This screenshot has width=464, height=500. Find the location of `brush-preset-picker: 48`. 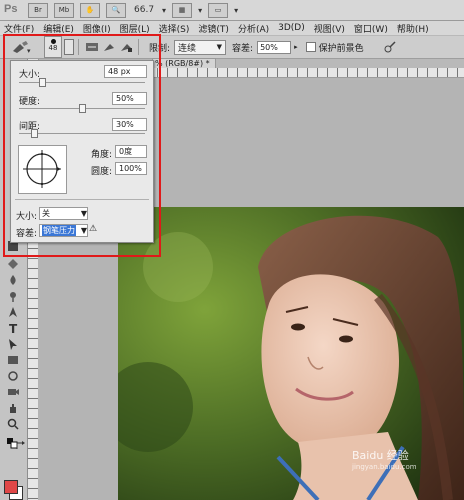

brush-preset-picker: 48 is located at coordinates (53, 47).